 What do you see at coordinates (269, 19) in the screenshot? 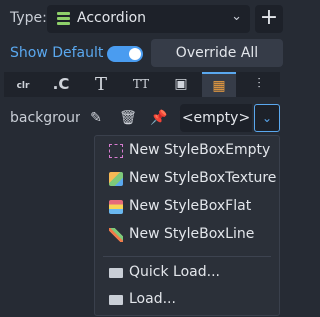
I see `add-type-button: +` at bounding box center [269, 19].